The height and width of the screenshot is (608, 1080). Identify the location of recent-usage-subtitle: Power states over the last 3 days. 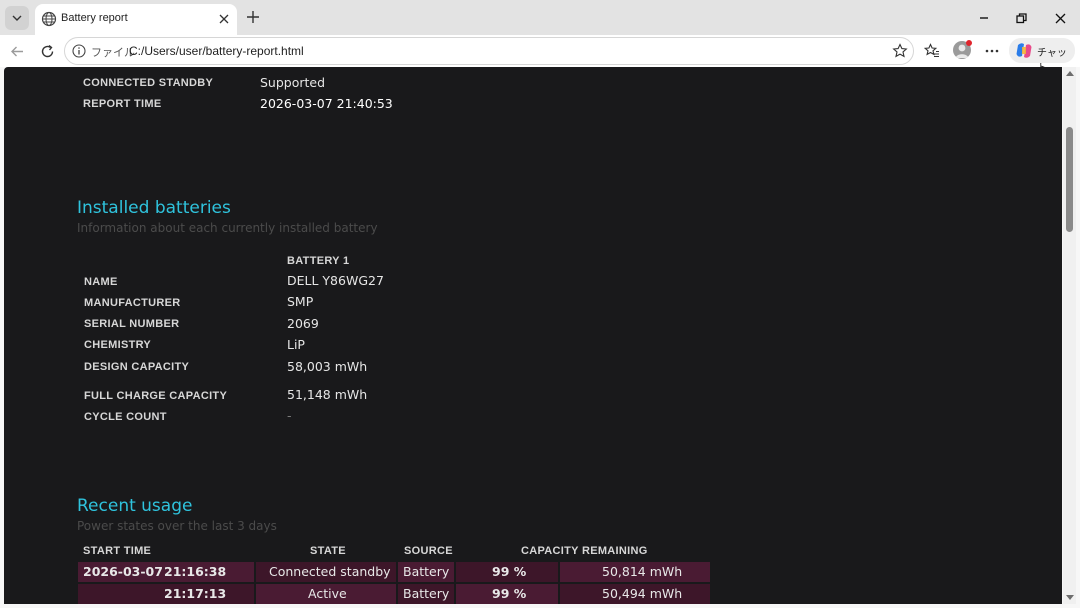
(177, 526).